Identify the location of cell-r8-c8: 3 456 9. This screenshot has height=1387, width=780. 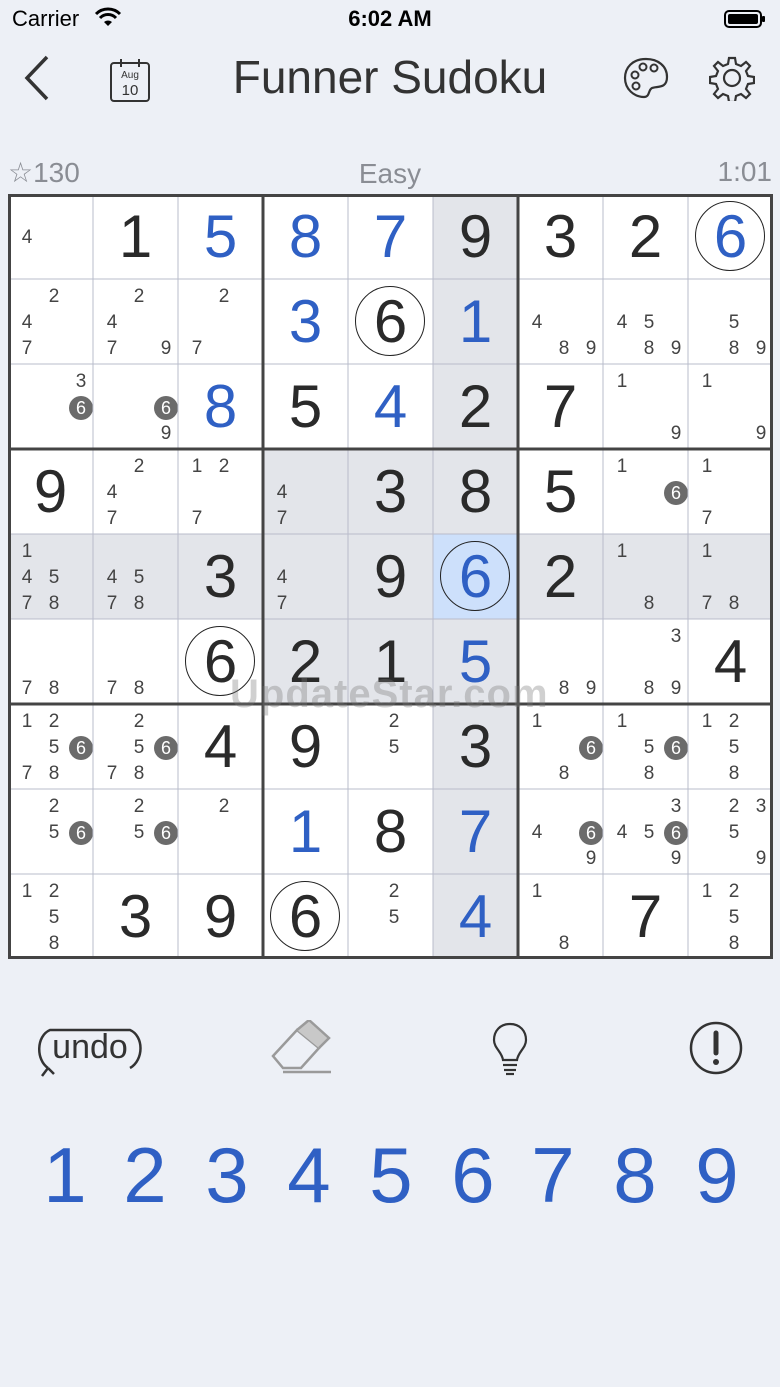
(645, 831).